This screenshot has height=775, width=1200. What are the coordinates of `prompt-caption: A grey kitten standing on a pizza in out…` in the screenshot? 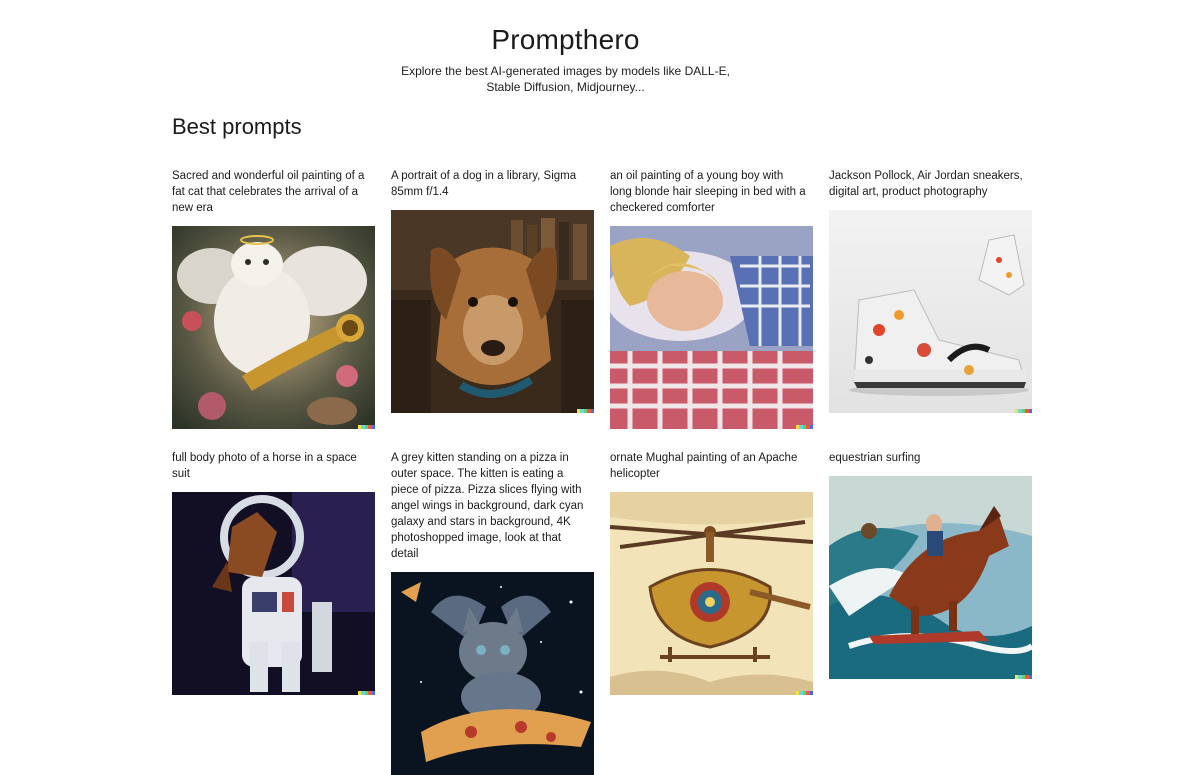 It's located at (490, 506).